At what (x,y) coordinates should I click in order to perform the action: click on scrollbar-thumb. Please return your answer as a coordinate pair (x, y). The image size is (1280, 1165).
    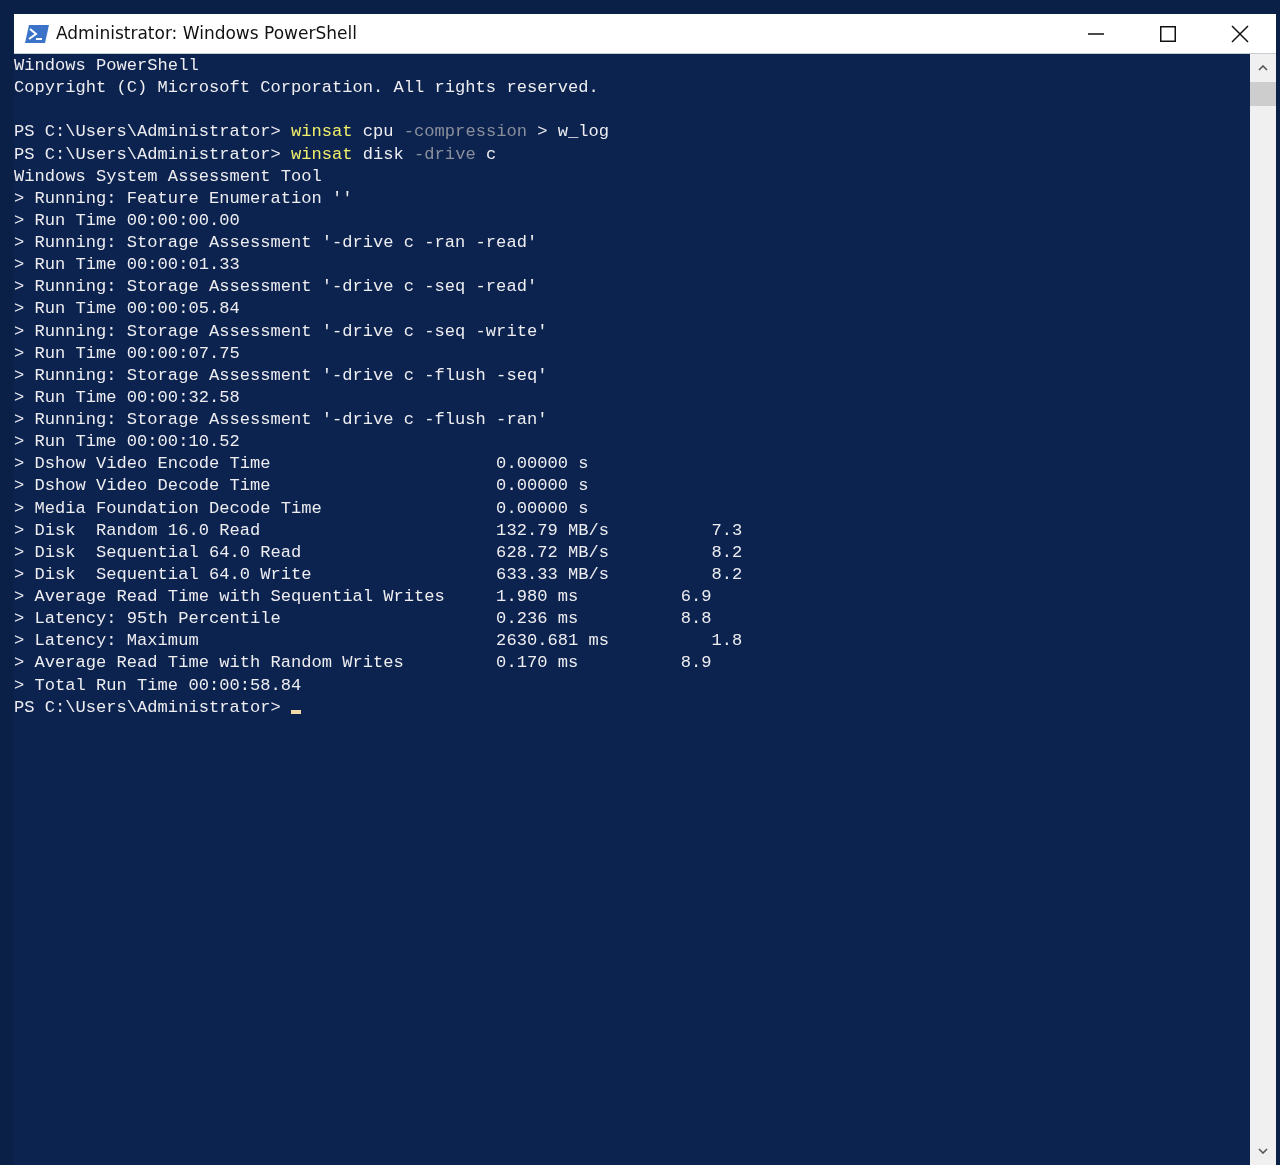
    Looking at the image, I should click on (1263, 94).